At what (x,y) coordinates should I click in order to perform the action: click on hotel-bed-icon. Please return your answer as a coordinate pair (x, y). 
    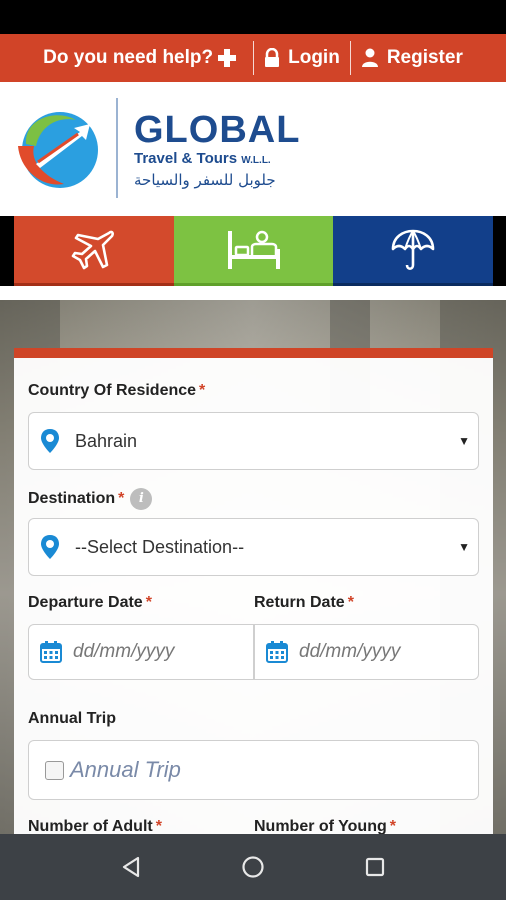
    Looking at the image, I should click on (253, 249).